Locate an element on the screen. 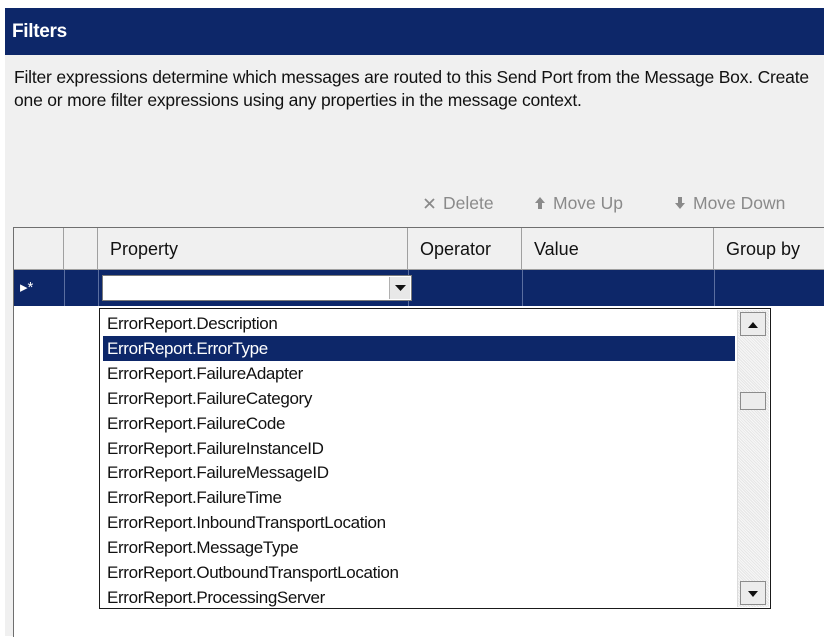 The height and width of the screenshot is (637, 824). dropdown-option: ErrorReport.FailureCategory is located at coordinates (419, 398).